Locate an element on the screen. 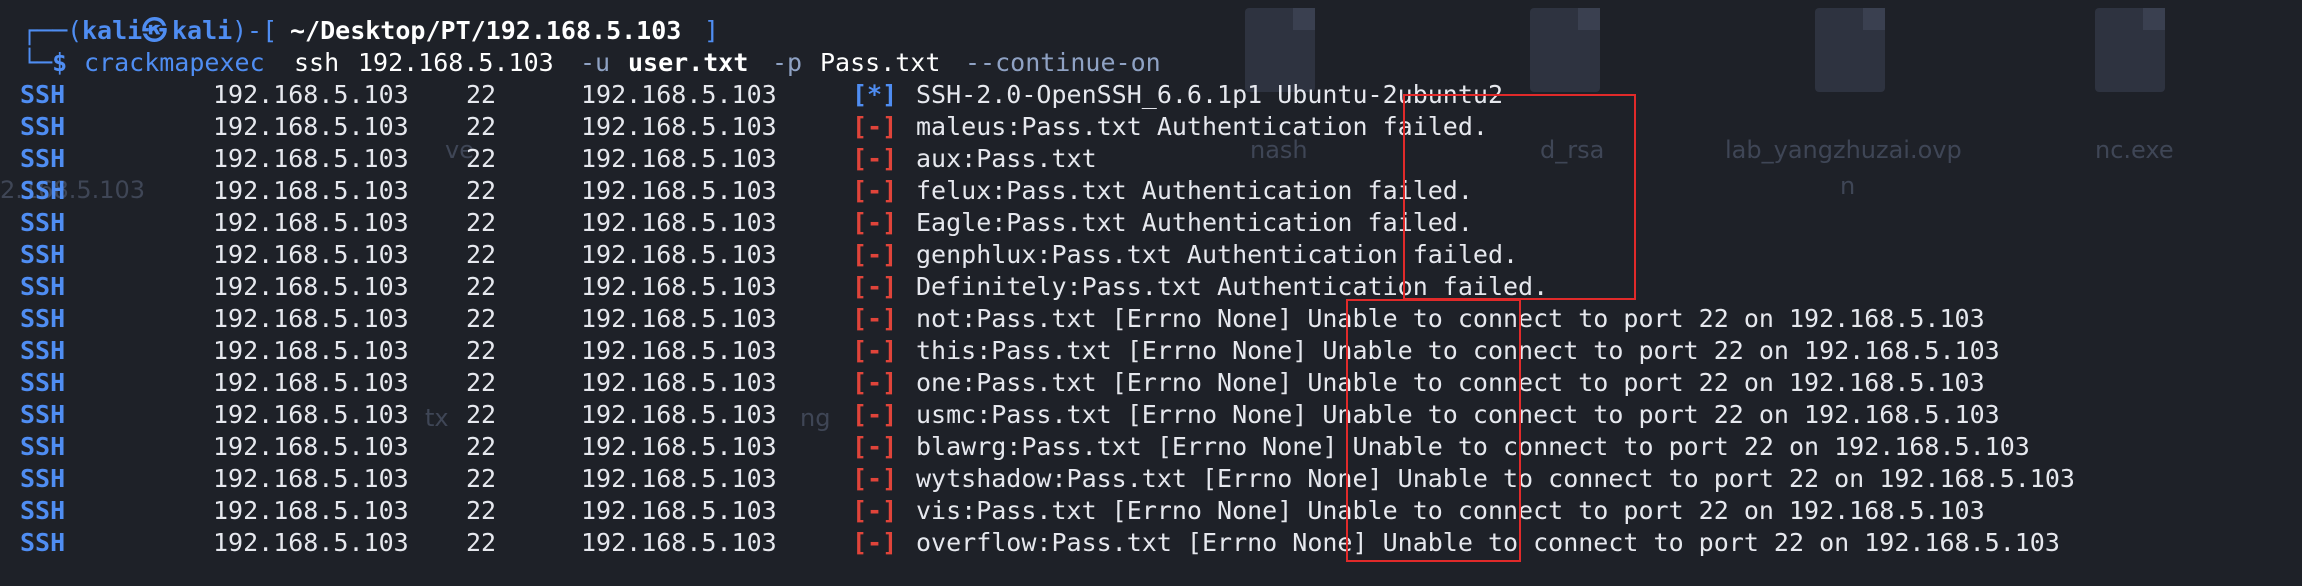  command-option: --continue-on is located at coordinates (1063, 62).